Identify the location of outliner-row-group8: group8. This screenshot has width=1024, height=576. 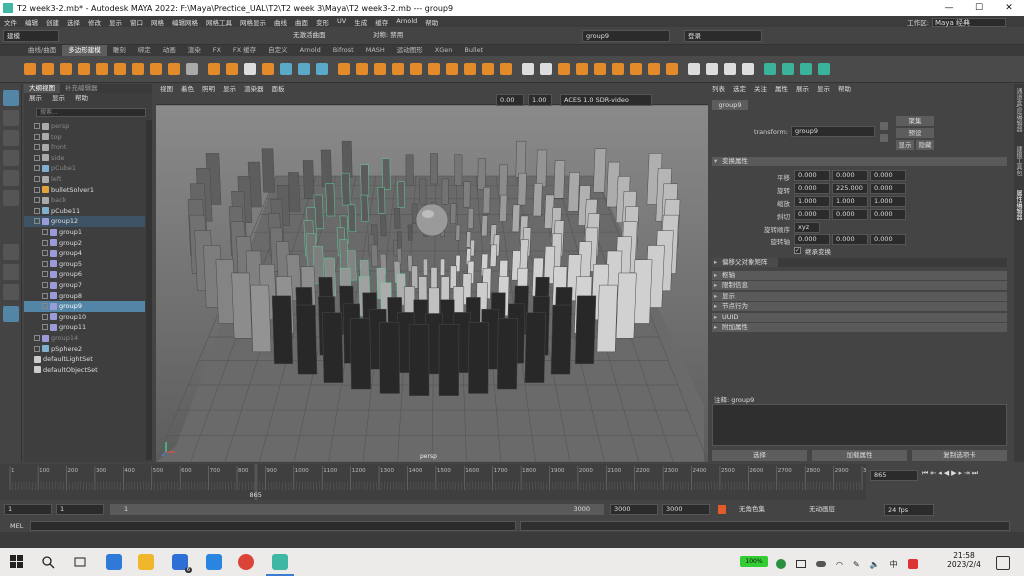
(84, 296).